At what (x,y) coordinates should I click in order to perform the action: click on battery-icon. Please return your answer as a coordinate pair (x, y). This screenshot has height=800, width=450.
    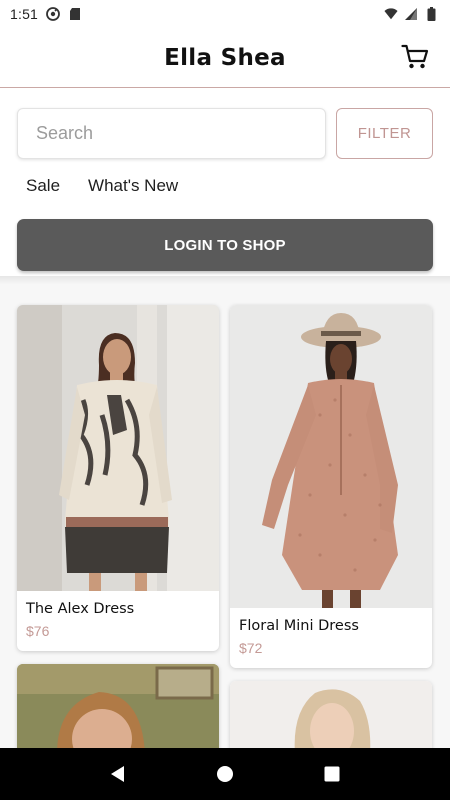
    Looking at the image, I should click on (431, 14).